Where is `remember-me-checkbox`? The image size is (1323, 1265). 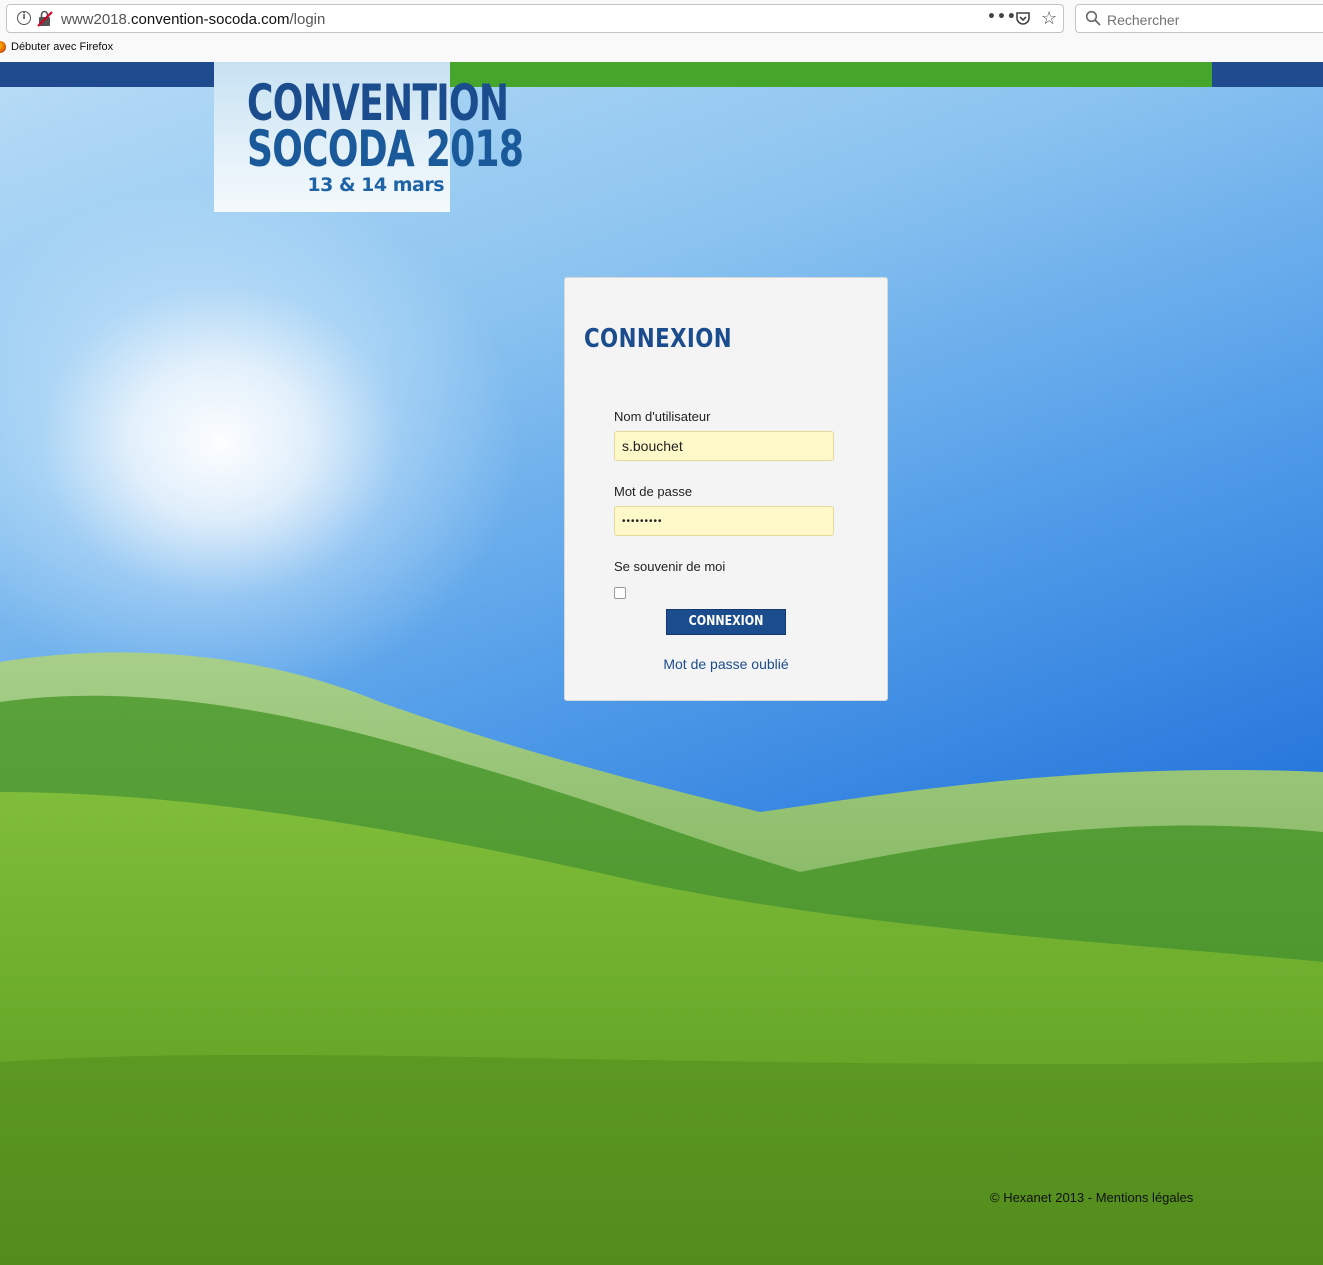 remember-me-checkbox is located at coordinates (620, 593).